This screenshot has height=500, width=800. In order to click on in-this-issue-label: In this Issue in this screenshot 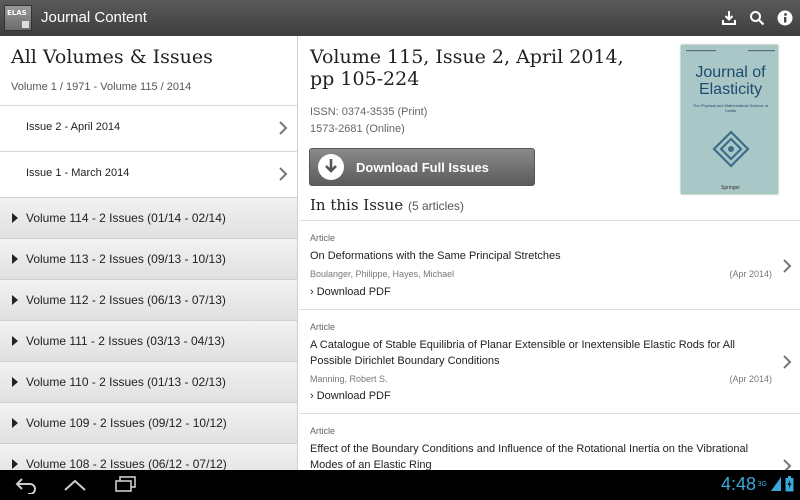, I will do `click(357, 205)`.